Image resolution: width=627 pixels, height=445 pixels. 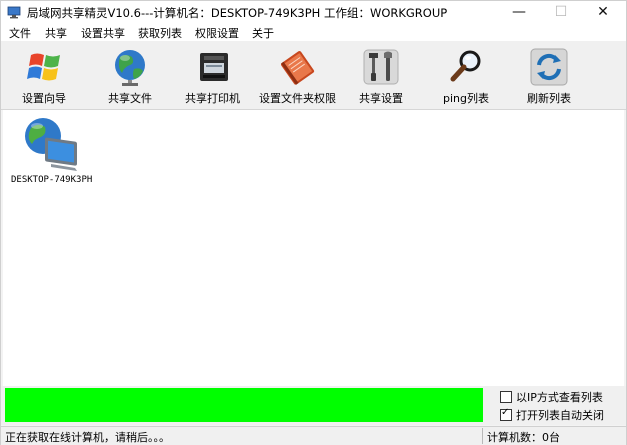 What do you see at coordinates (506, 414) in the screenshot?
I see `auto-close-checkbox` at bounding box center [506, 414].